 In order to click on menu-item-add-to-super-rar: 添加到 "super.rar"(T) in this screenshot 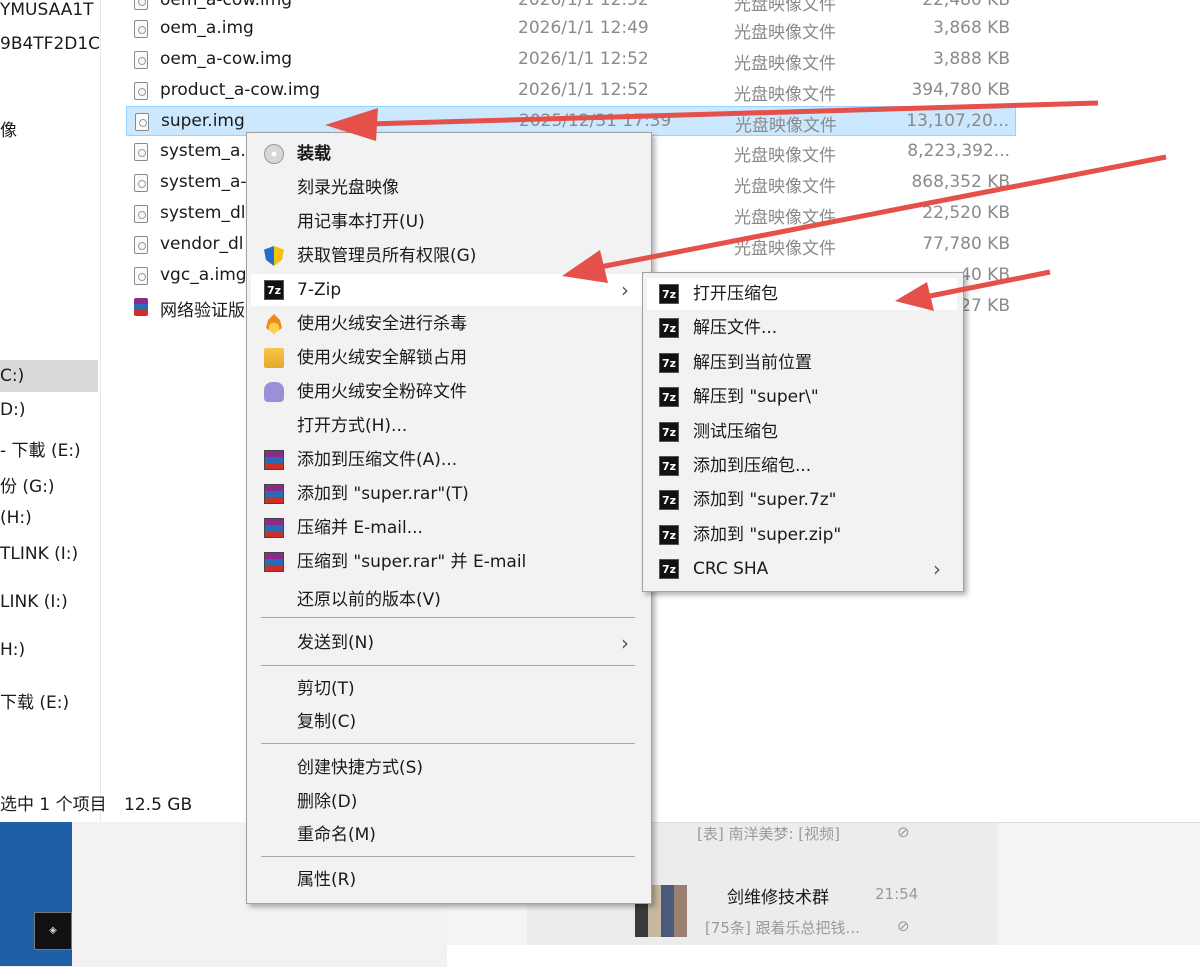, I will do `click(448, 494)`.